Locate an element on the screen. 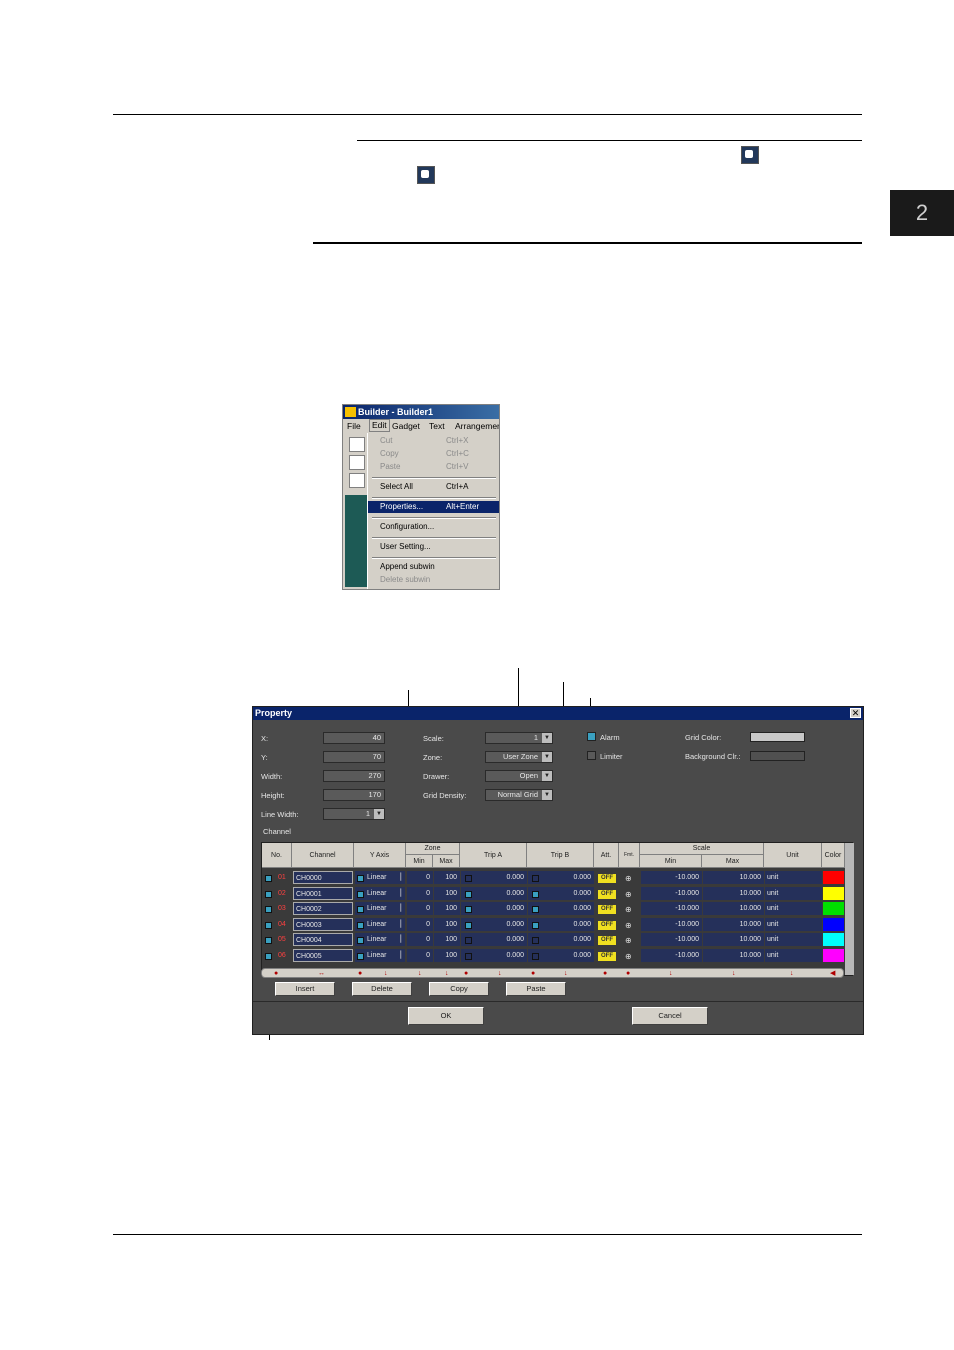  channel-name-field: CH0001 is located at coordinates (323, 893).